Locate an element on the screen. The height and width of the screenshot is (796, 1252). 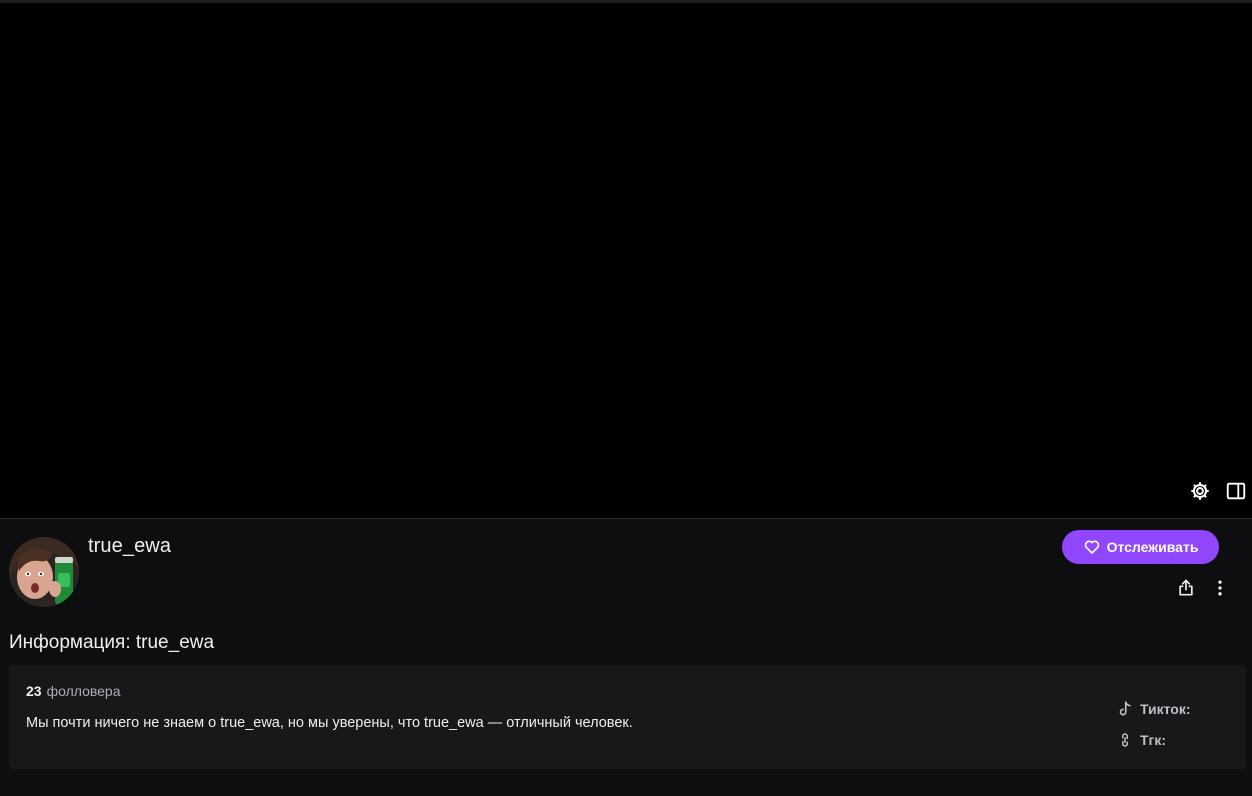
followers-label: фолловера is located at coordinates (83, 691).